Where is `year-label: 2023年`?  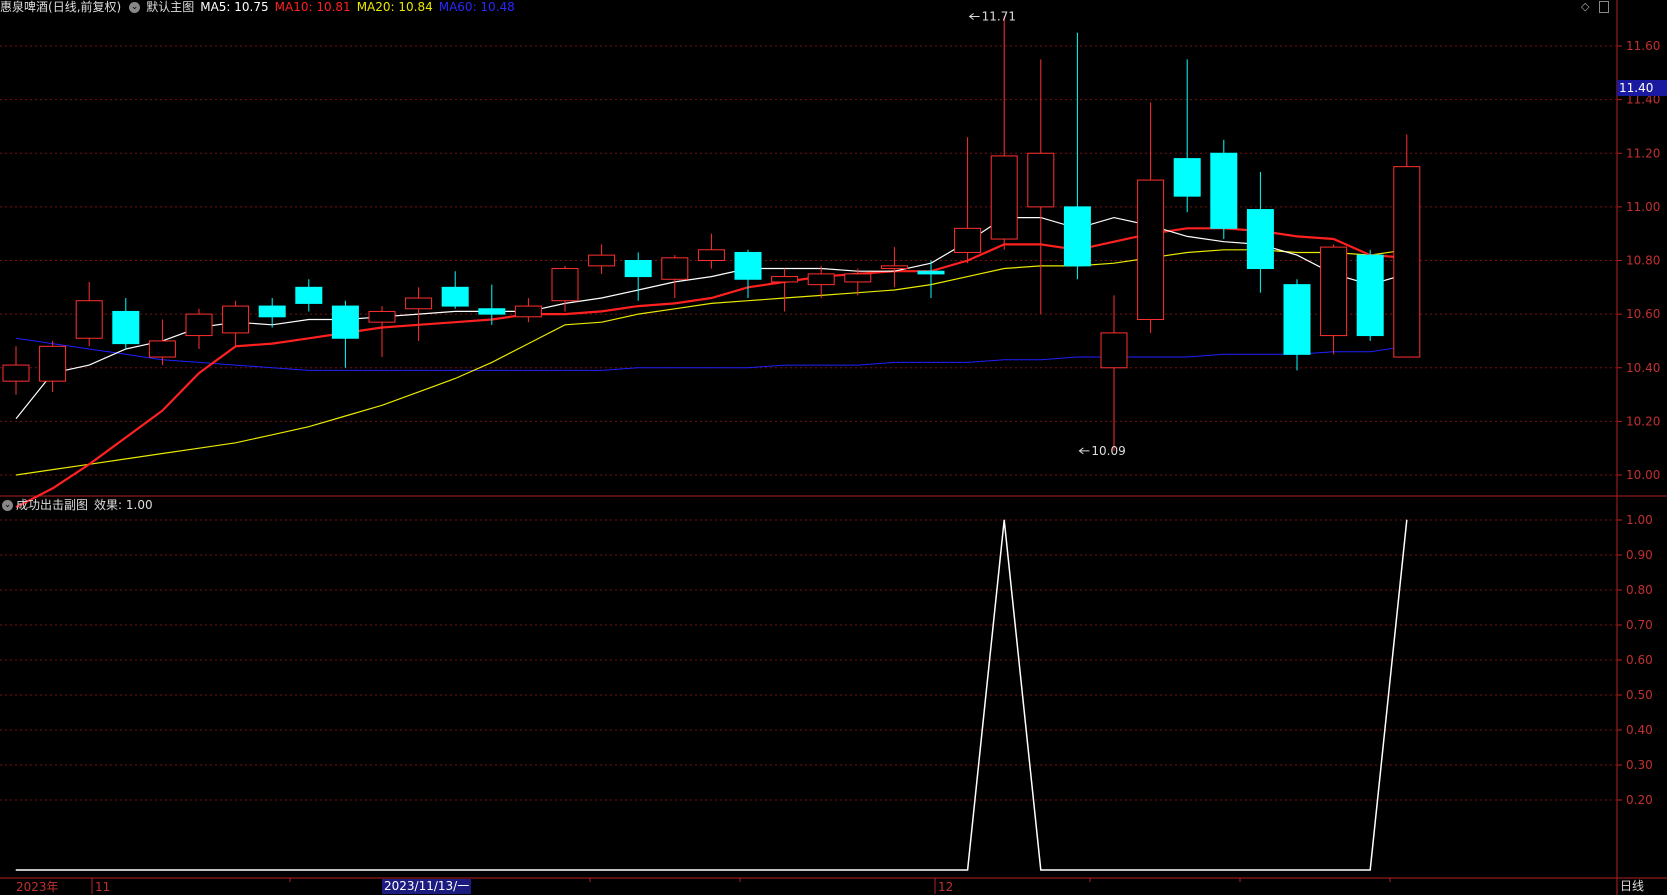
year-label: 2023年 is located at coordinates (37, 887).